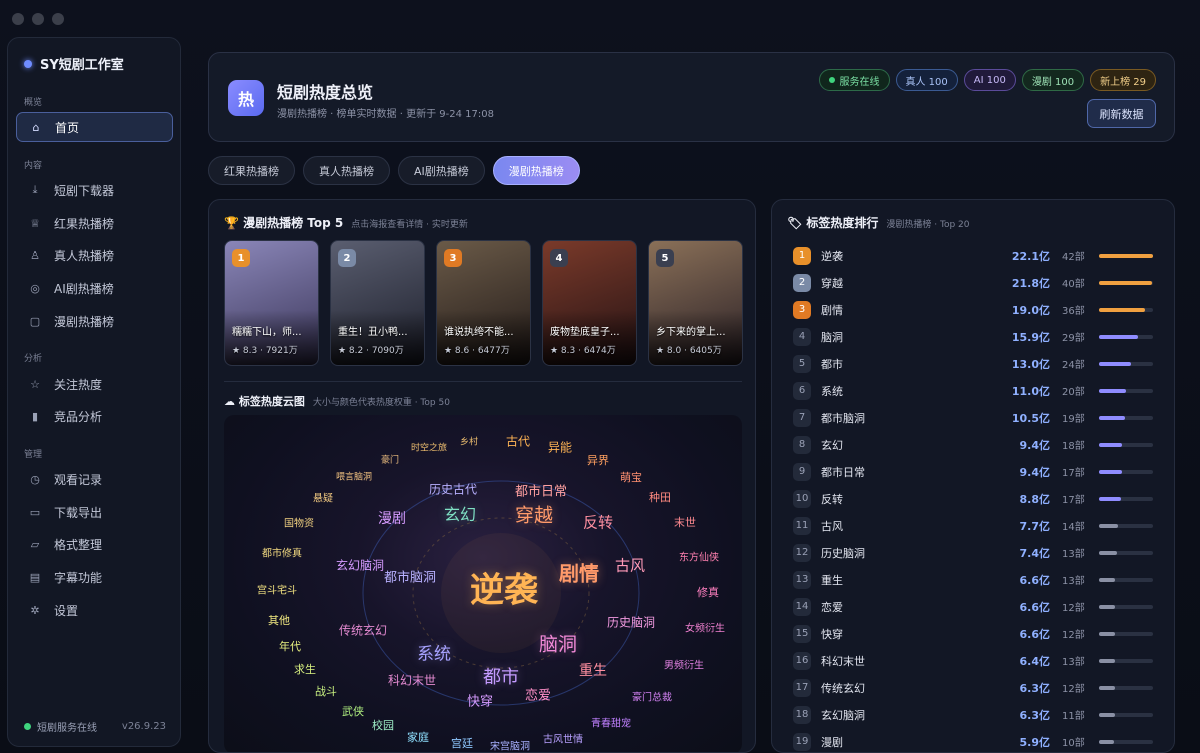 This screenshot has height=753, width=1200. What do you see at coordinates (363, 630) in the screenshot?
I see `cloud-tag: 传统玄幻` at bounding box center [363, 630].